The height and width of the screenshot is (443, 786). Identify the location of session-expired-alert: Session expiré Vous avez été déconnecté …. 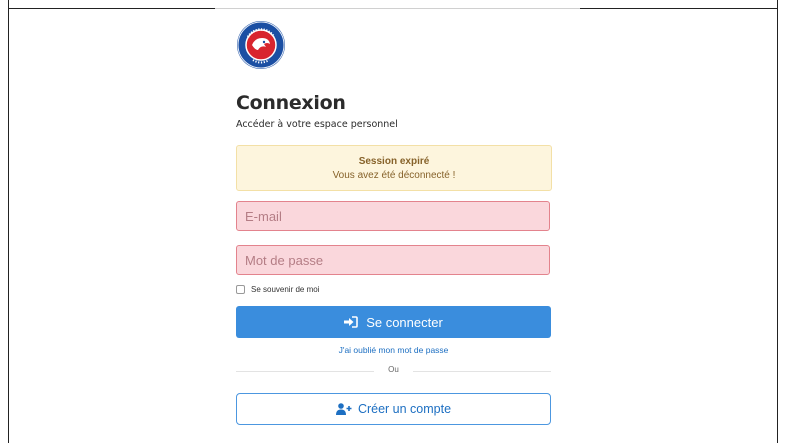
(394, 168).